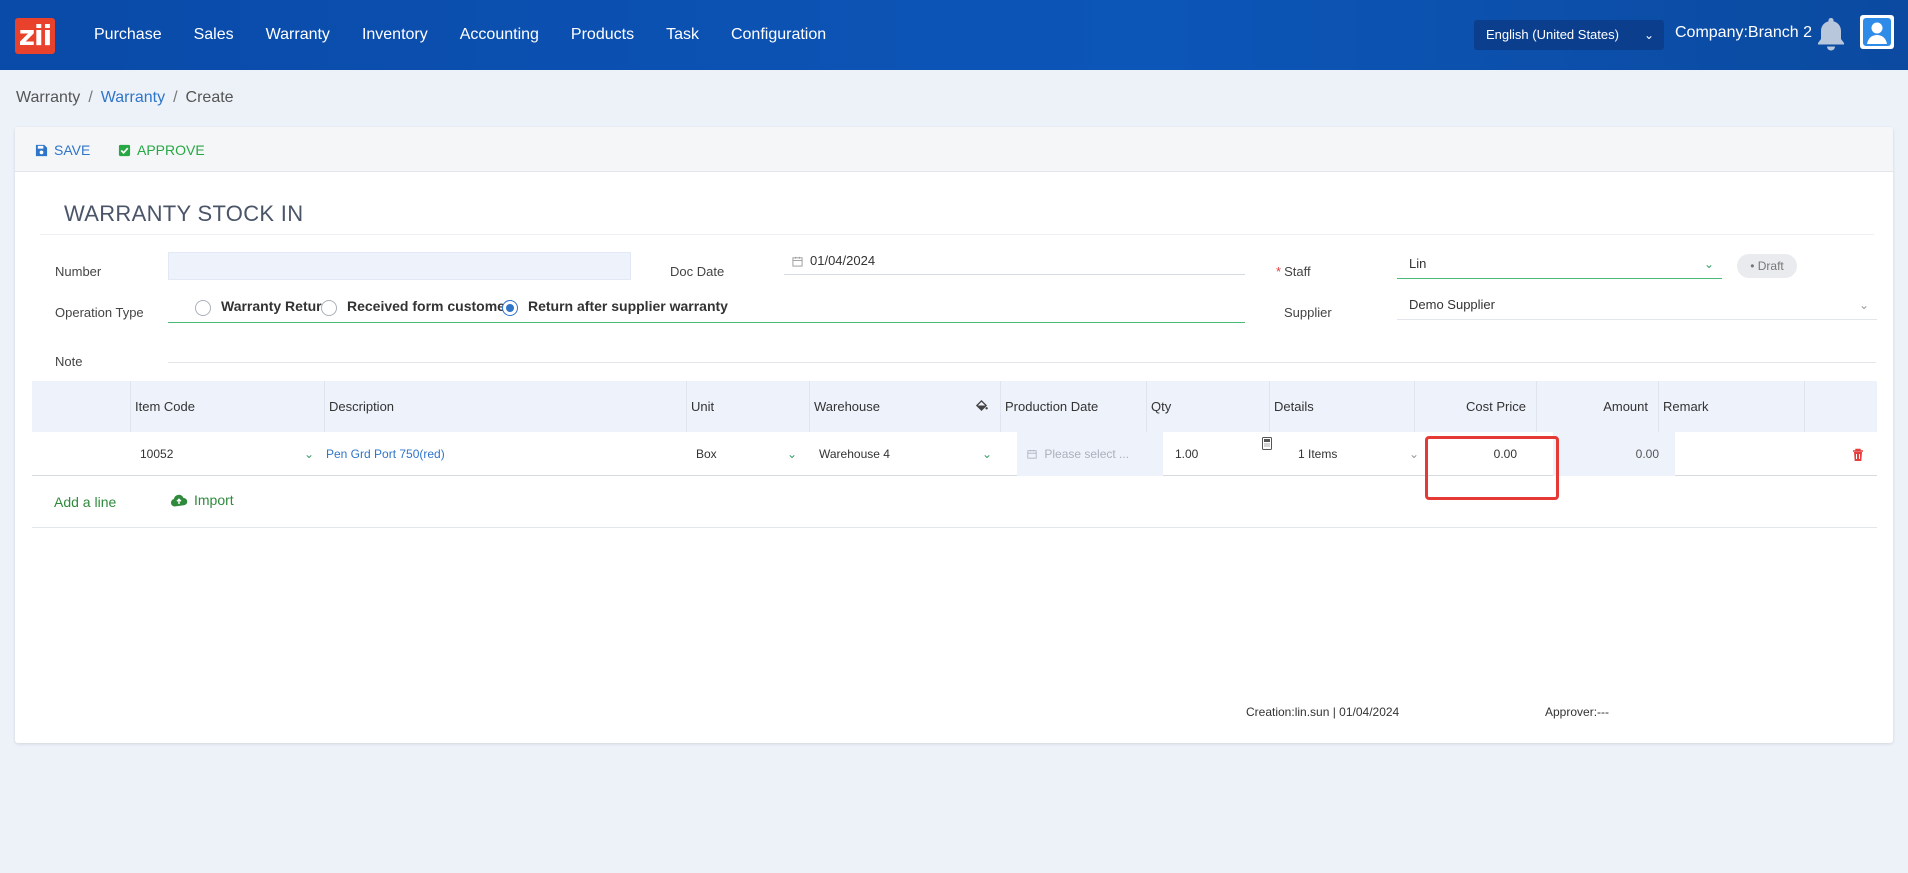  I want to click on qty-input: 1.00, so click(1224, 454).